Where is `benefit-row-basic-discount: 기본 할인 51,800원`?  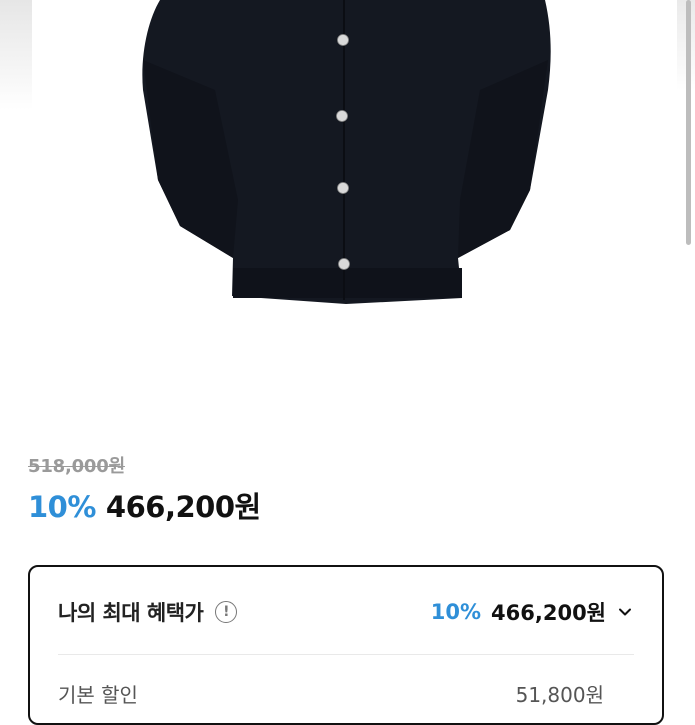
benefit-row-basic-discount: 기본 할인 51,800원 is located at coordinates (331, 693).